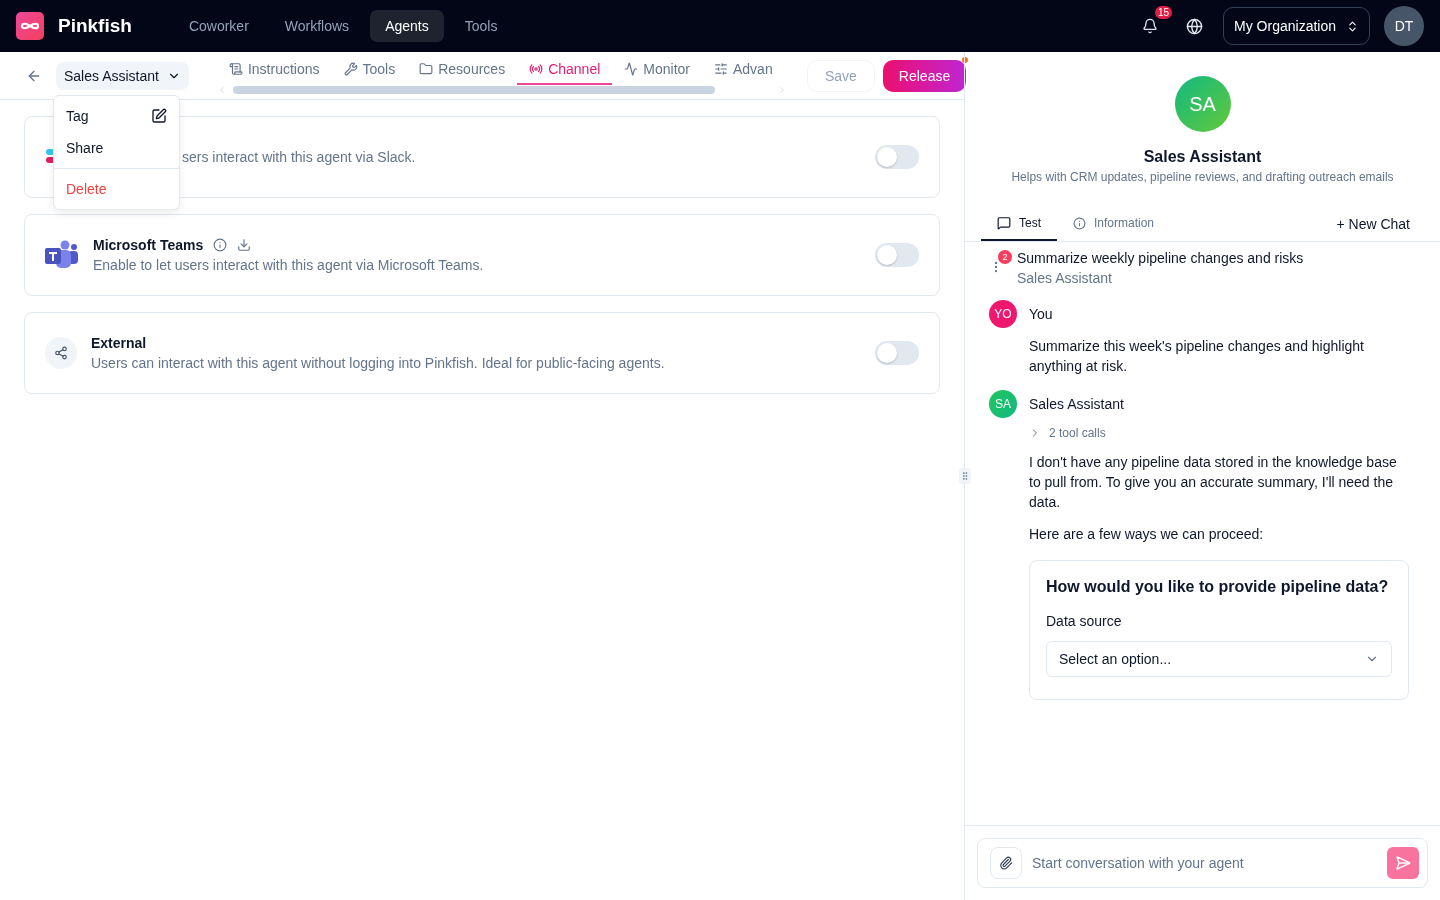 The width and height of the screenshot is (1440, 900). I want to click on channel-description: sers interact with this agent via Slack., so click(299, 157).